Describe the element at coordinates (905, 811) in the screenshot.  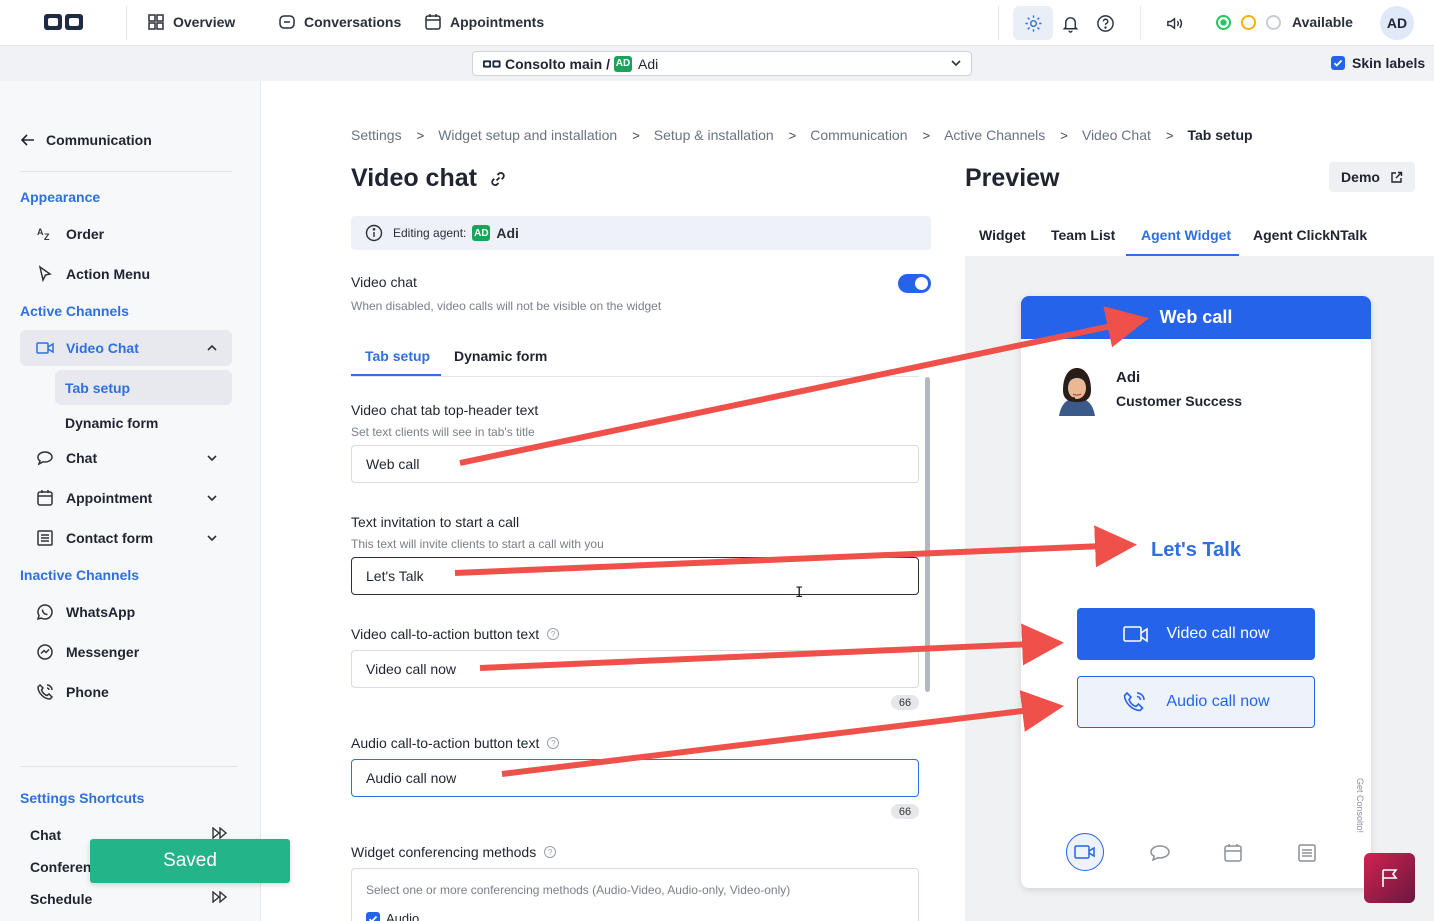
I see `audio-cta-char-counter: 66` at that location.